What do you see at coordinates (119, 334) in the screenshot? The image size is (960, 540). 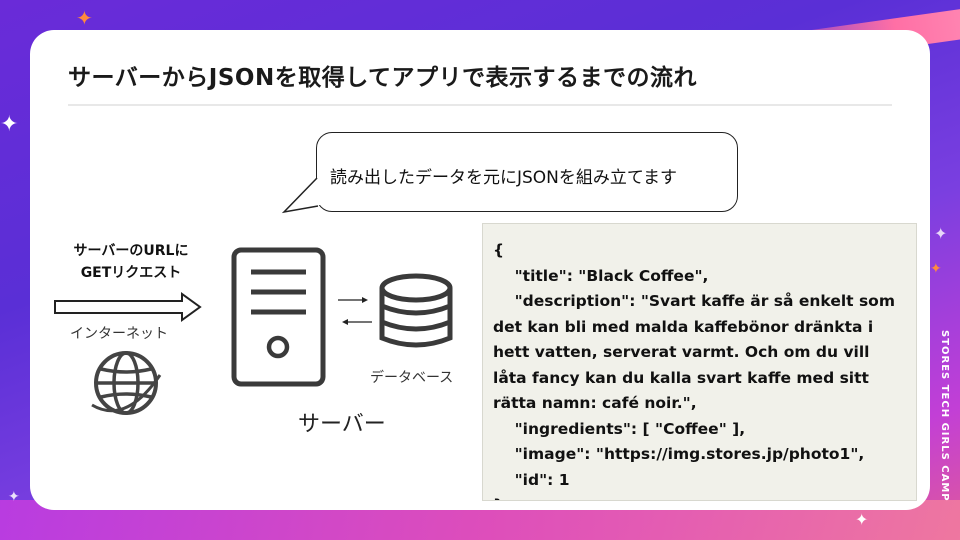 I see `internet-label: インターネット` at bounding box center [119, 334].